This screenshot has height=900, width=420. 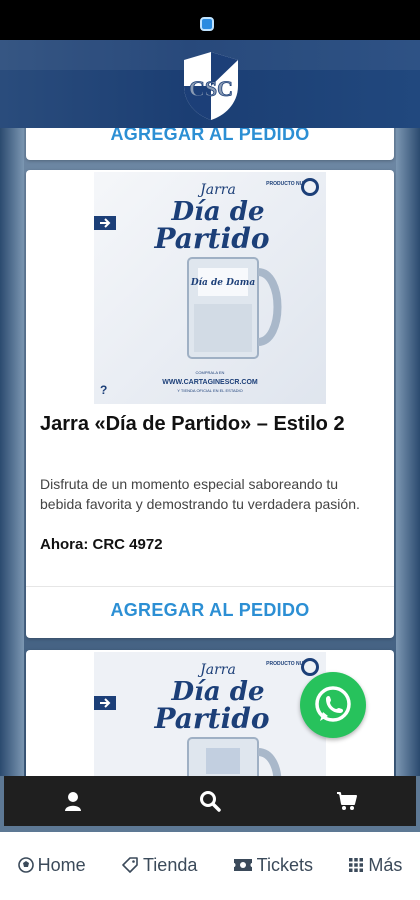 I want to click on club-shield-logo: CSC, so click(x=211, y=86).